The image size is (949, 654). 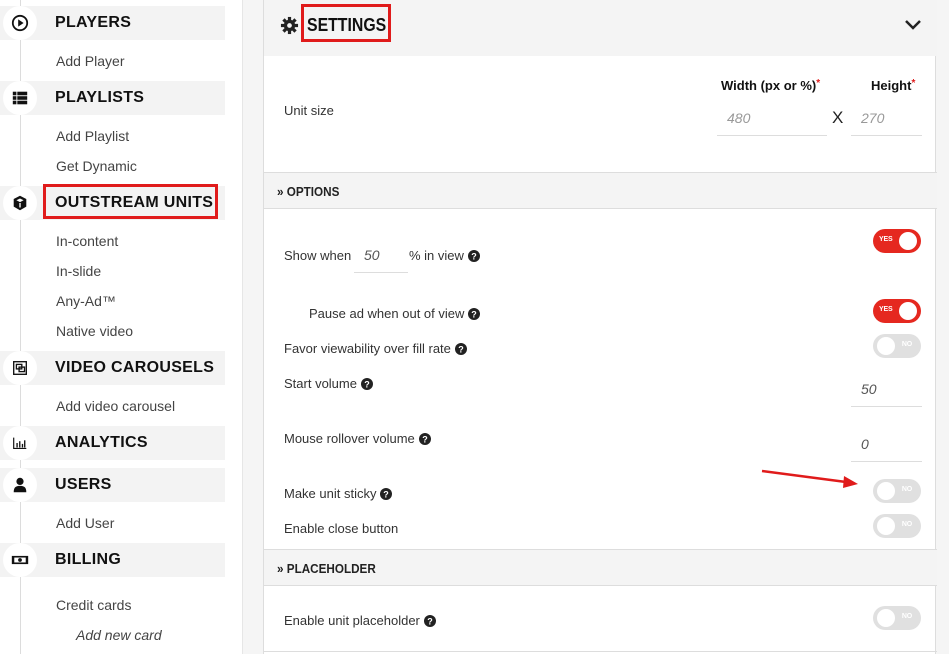 What do you see at coordinates (88, 559) in the screenshot?
I see `sidebar-section-title: BILLING` at bounding box center [88, 559].